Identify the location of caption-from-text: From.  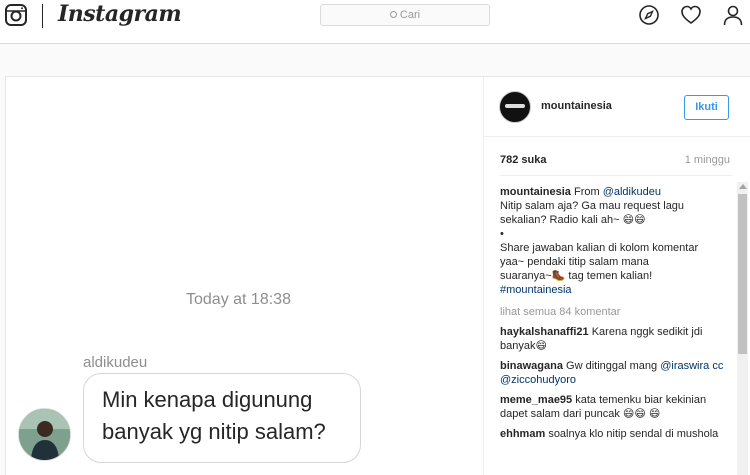
(586, 192).